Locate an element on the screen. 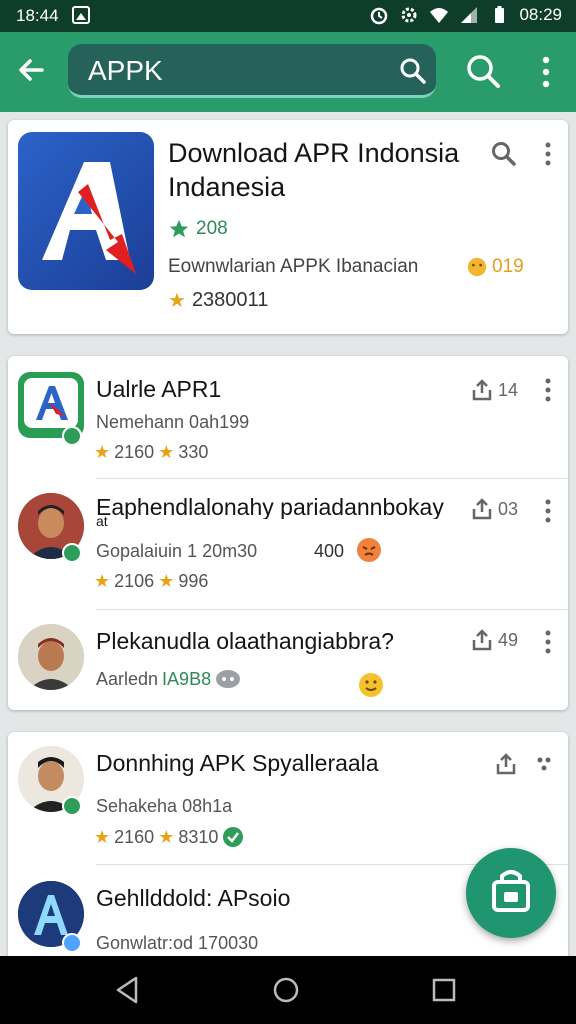  card-more-icon is located at coordinates (548, 154).